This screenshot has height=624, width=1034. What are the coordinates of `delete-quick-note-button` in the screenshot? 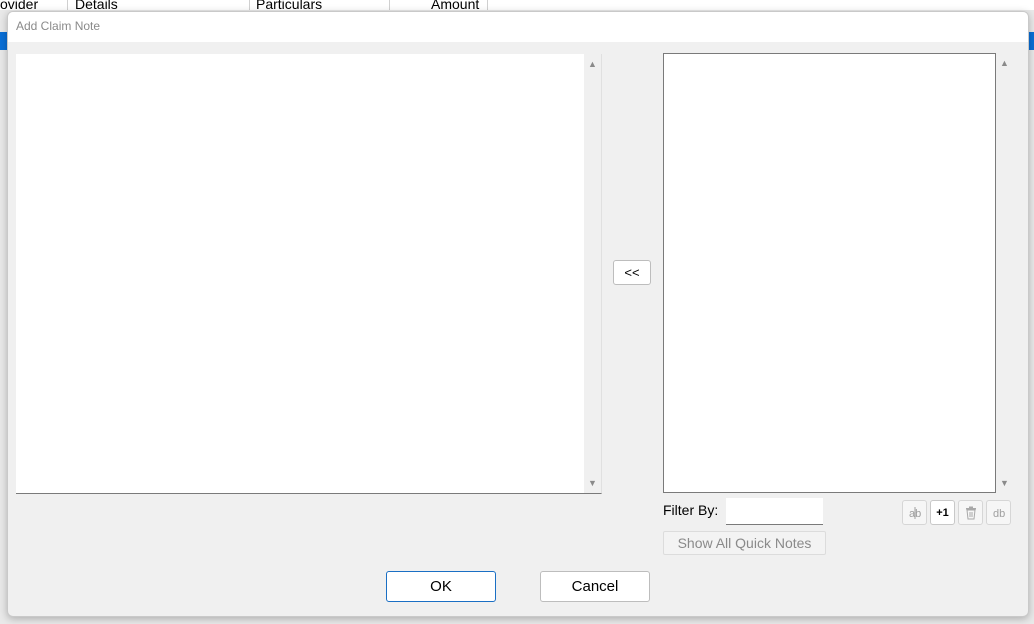 It's located at (970, 512).